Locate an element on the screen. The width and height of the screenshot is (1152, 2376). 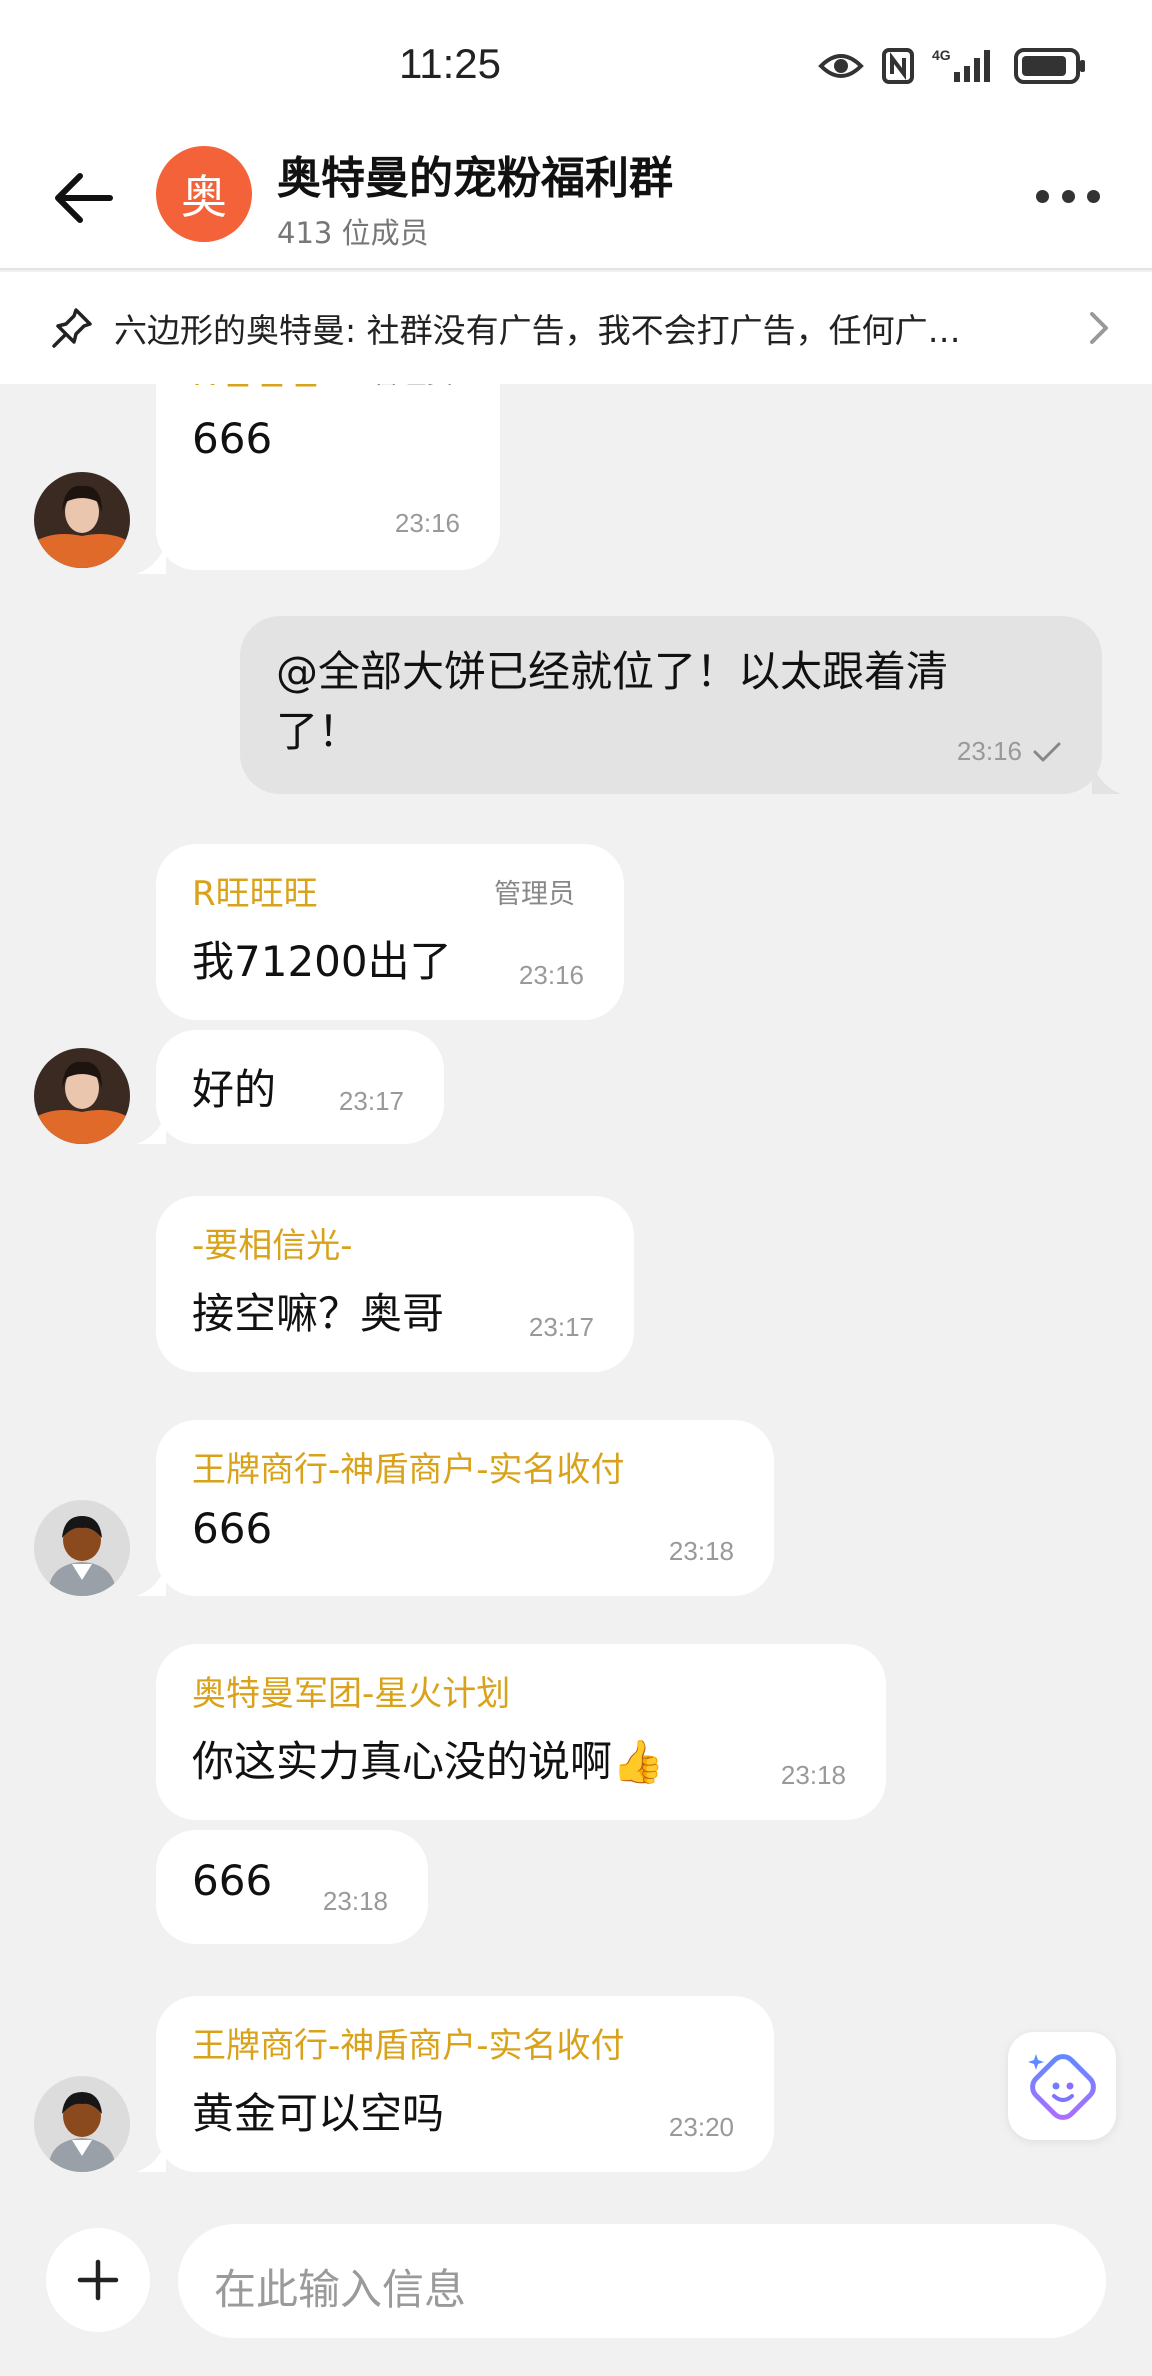
plus-icon is located at coordinates (98, 2280).